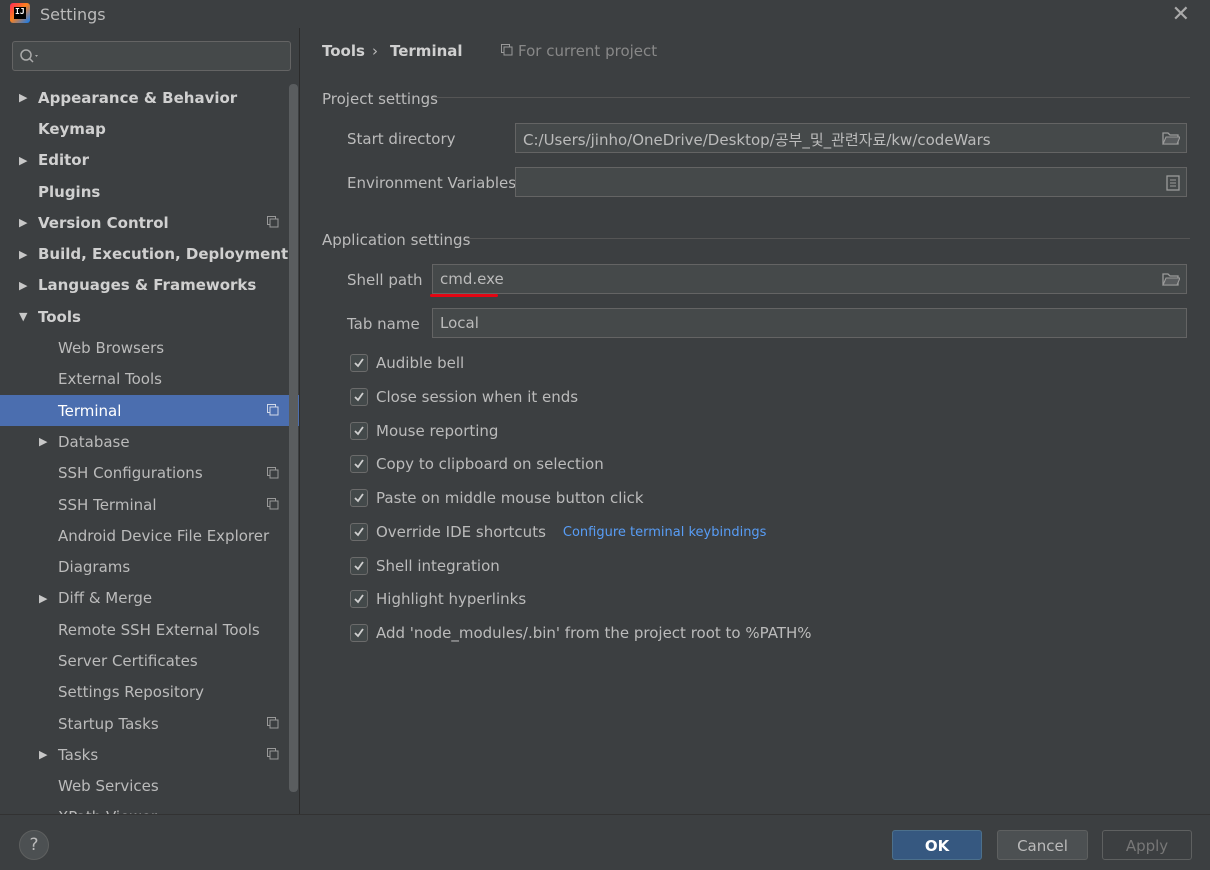 This screenshot has height=870, width=1210. I want to click on checkbox-row-mouse-reporting: Mouse reporting, so click(424, 431).